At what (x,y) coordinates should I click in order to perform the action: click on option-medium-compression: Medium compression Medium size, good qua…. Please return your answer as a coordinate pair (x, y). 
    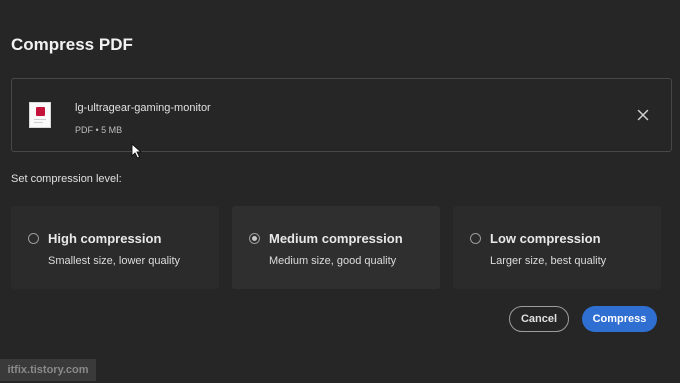
    Looking at the image, I should click on (336, 247).